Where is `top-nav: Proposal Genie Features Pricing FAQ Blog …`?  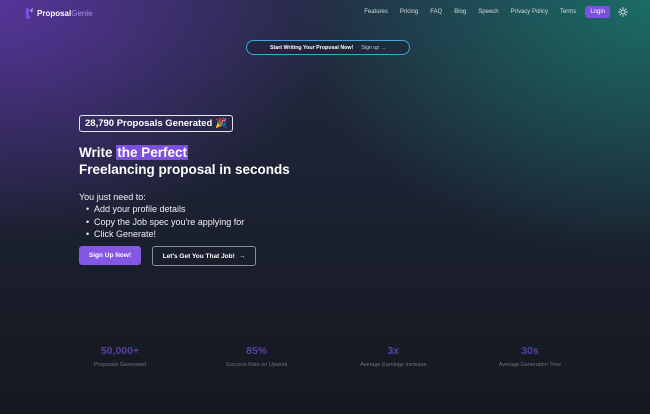
top-nav: Proposal Genie Features Pricing FAQ Blog … is located at coordinates (325, 13).